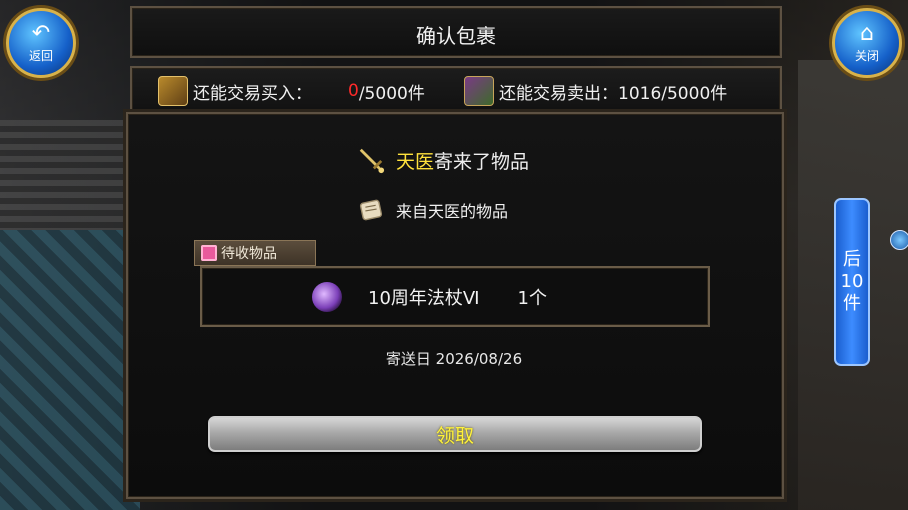 This screenshot has height=510, width=908. I want to click on pending-label: 待收物品, so click(249, 254).